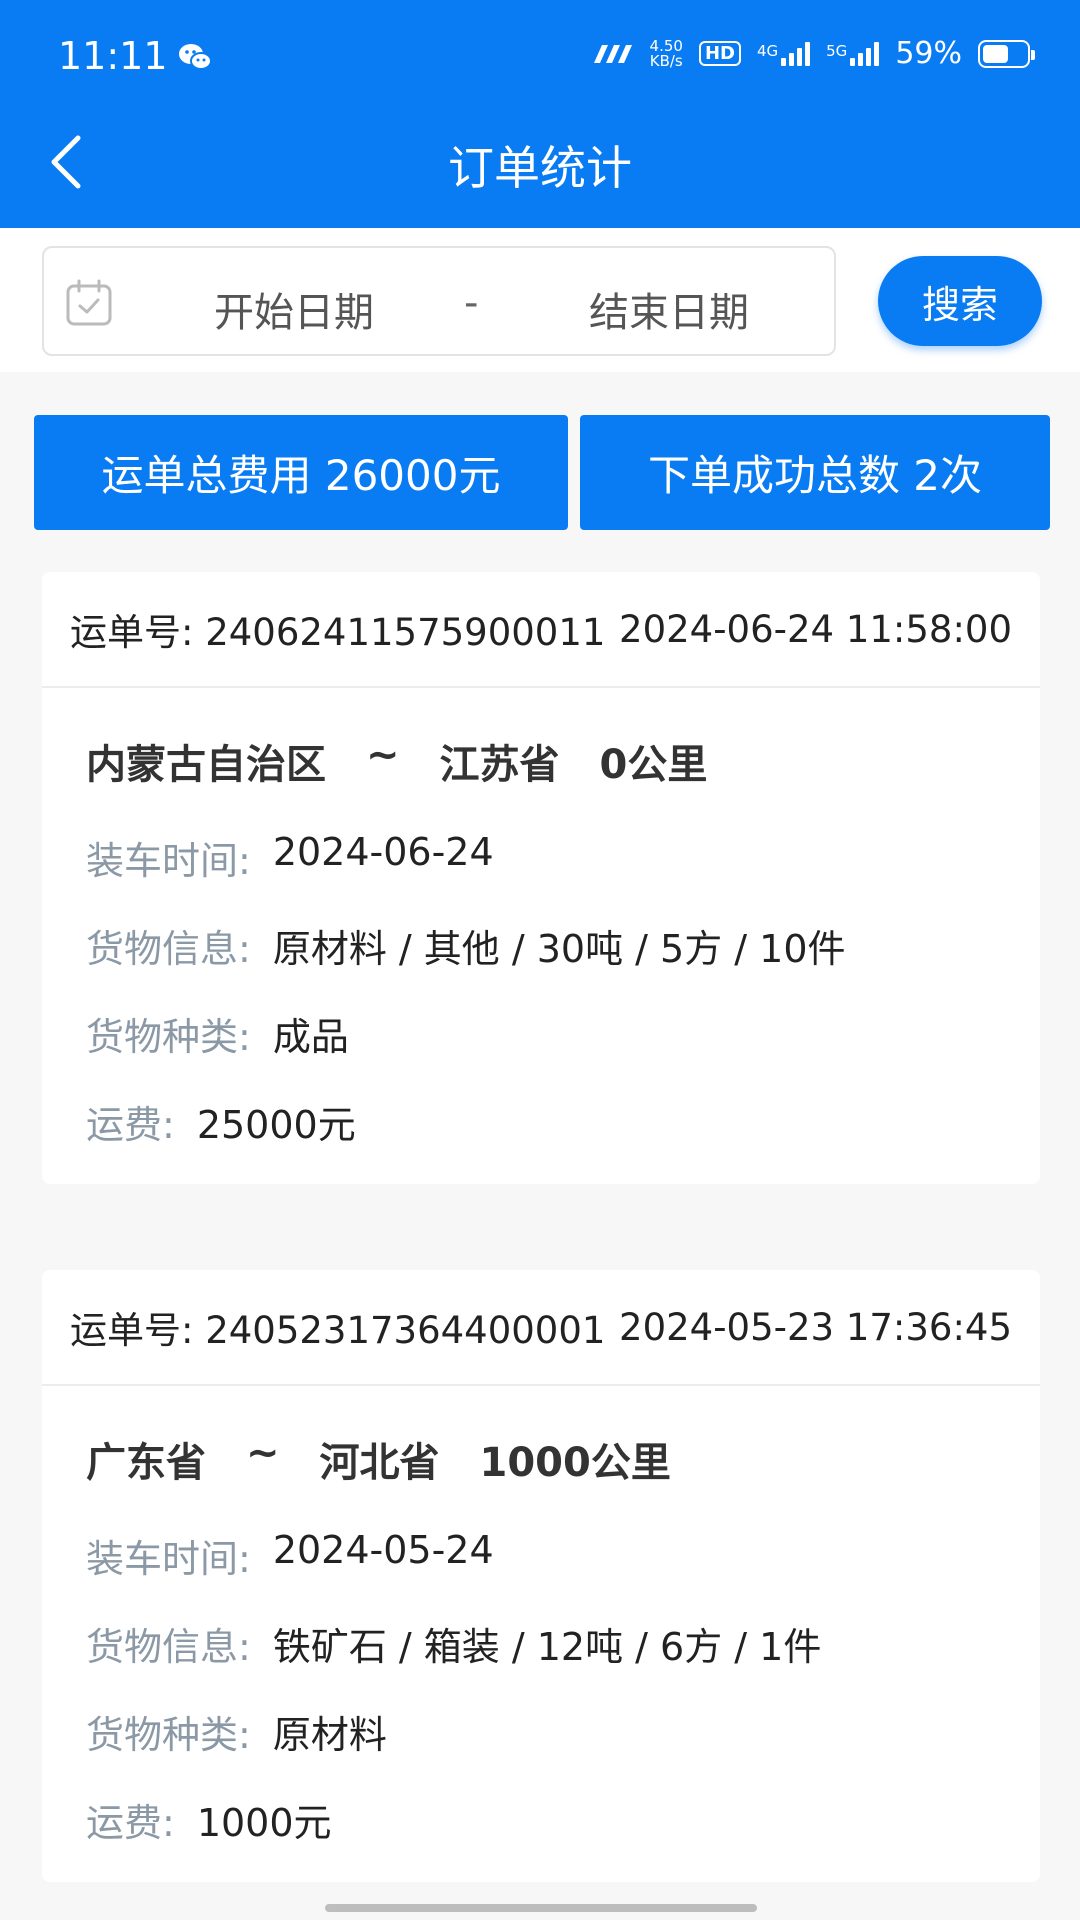  I want to click on hd-icon: HD, so click(719, 53).